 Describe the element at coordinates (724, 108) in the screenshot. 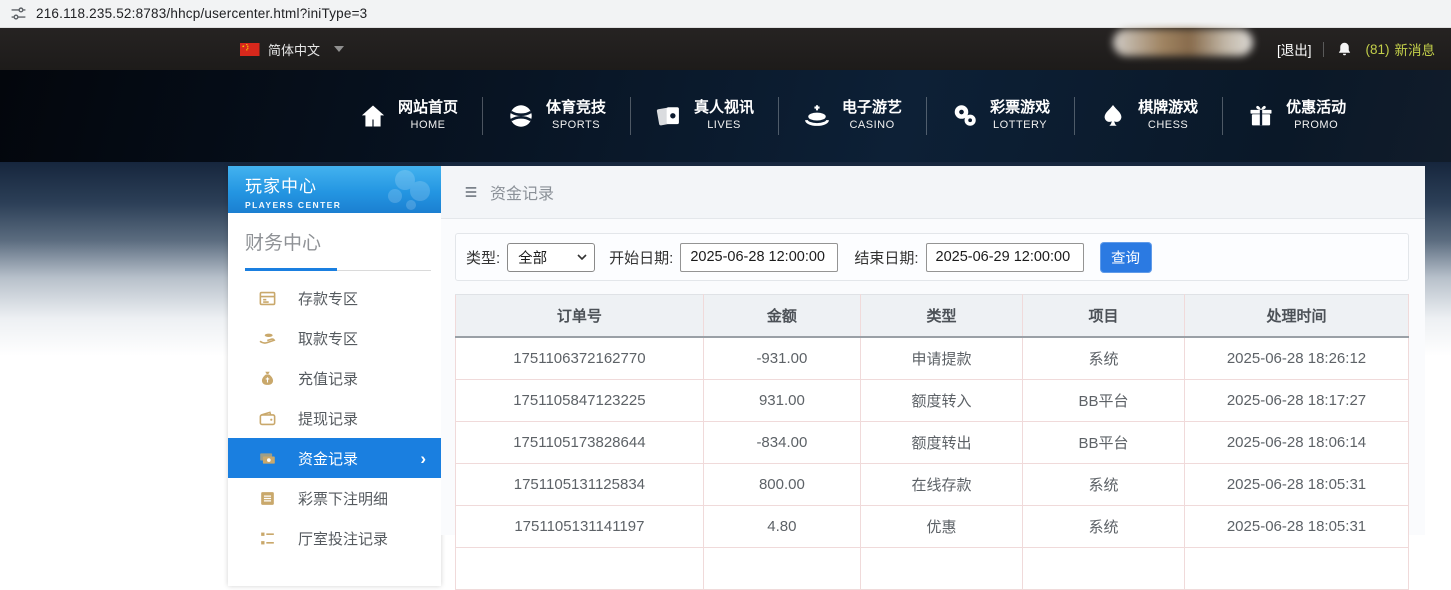

I see `nav-label-zh: 真人视讯` at that location.